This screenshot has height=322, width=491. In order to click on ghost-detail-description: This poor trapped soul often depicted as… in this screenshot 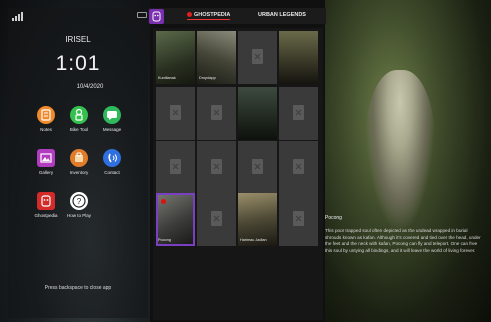, I will do `click(403, 240)`.